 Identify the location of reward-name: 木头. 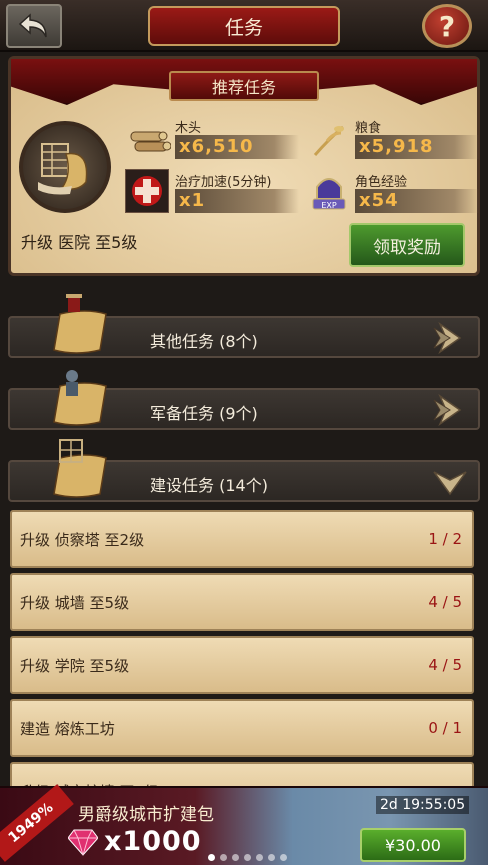
(188, 128).